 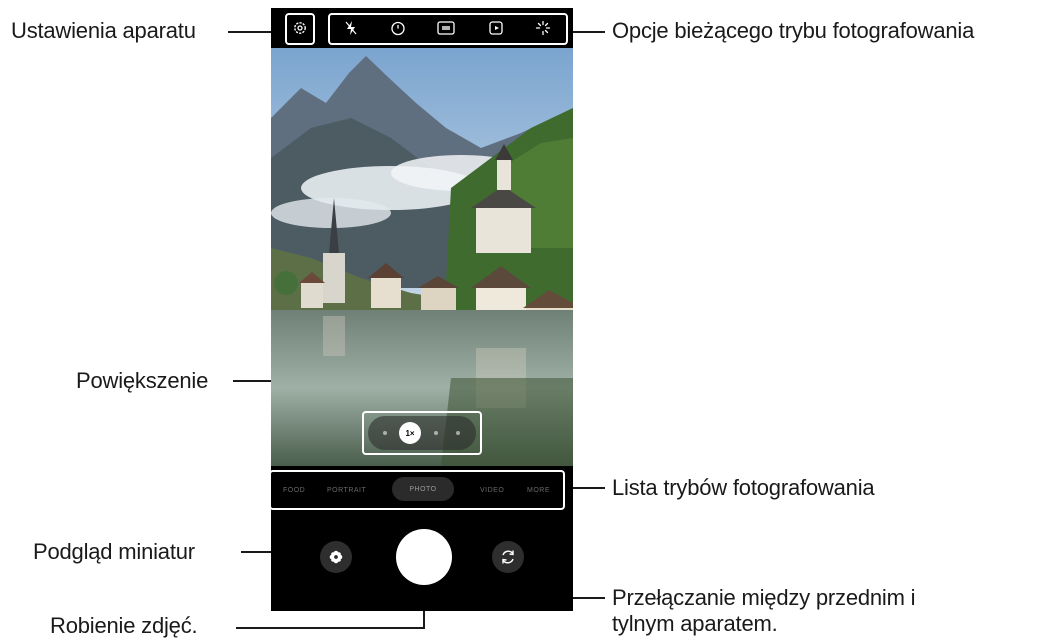 What do you see at coordinates (300, 29) in the screenshot?
I see `settings-highlight-frame` at bounding box center [300, 29].